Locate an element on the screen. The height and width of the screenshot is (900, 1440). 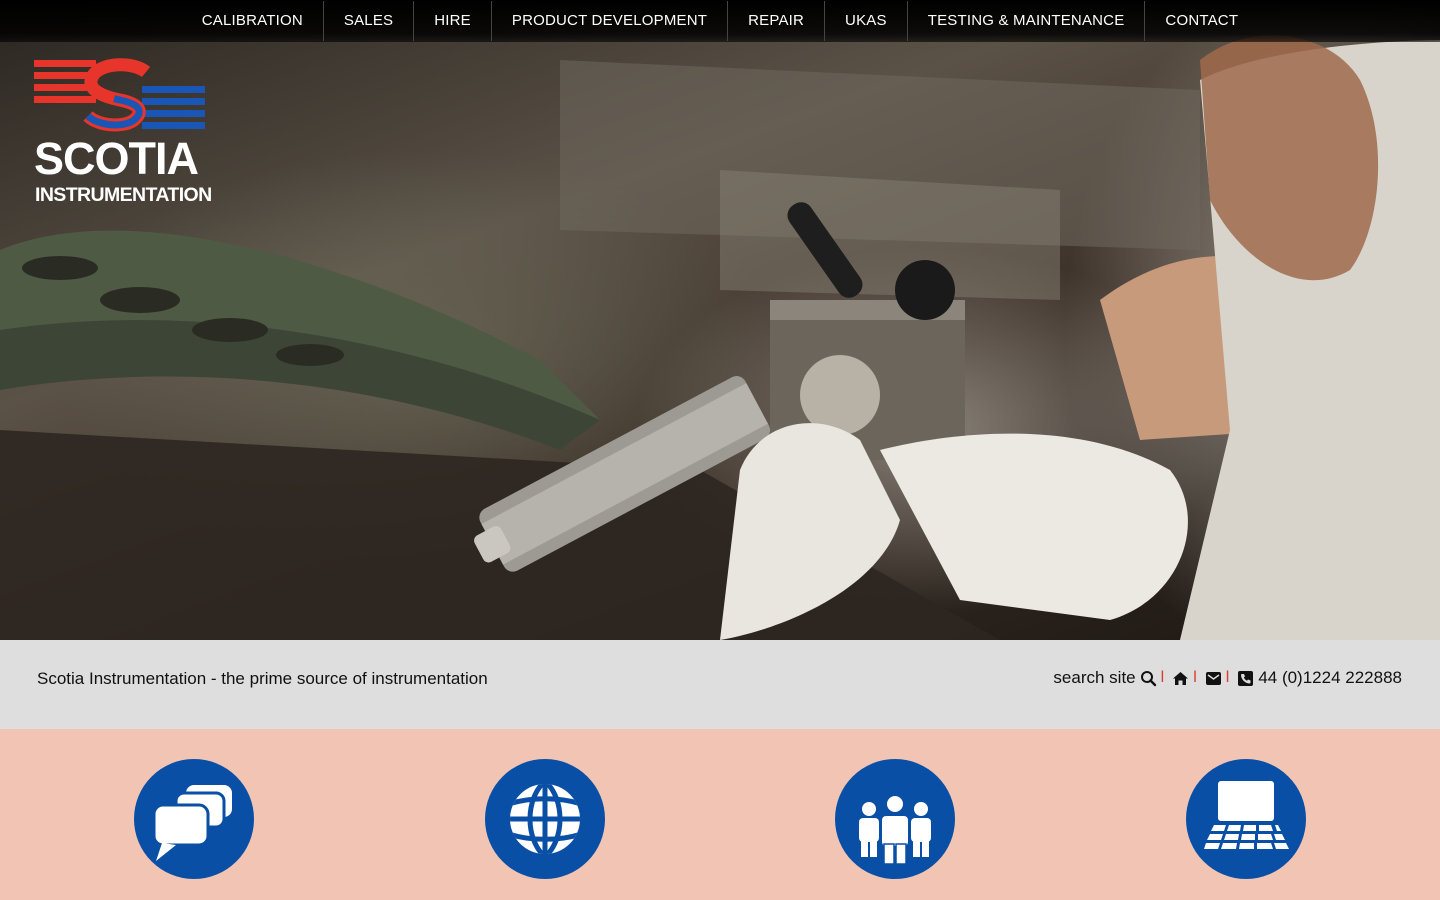
nav-item-calibration: CALIBRATION is located at coordinates (253, 21).